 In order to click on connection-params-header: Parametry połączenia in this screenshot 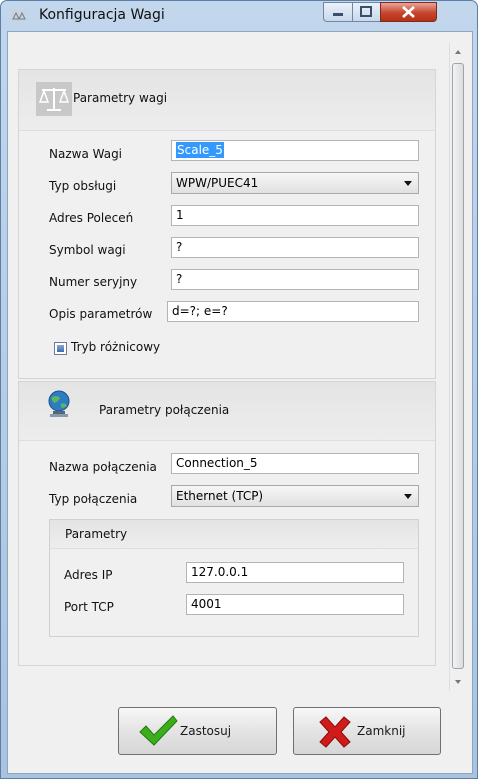, I will do `click(227, 411)`.